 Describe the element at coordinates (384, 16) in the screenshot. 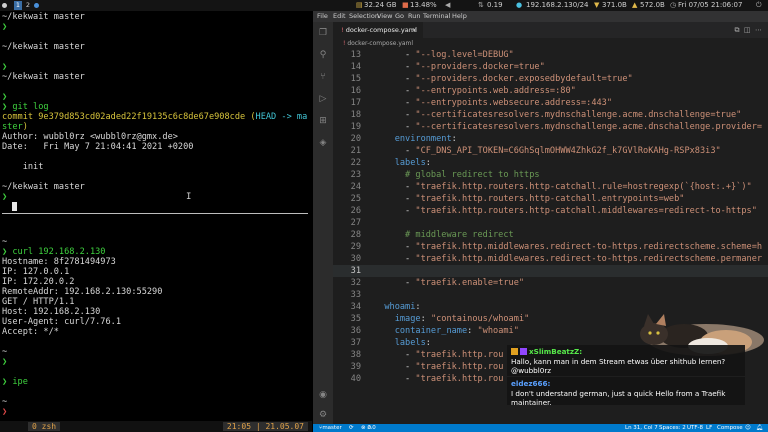

I see `menu-view: View` at that location.